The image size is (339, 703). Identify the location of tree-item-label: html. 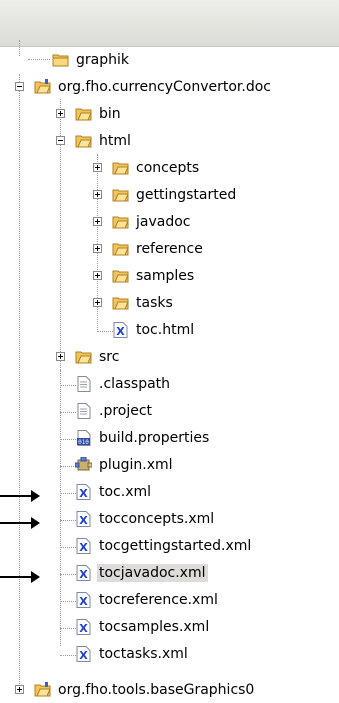
(115, 140).